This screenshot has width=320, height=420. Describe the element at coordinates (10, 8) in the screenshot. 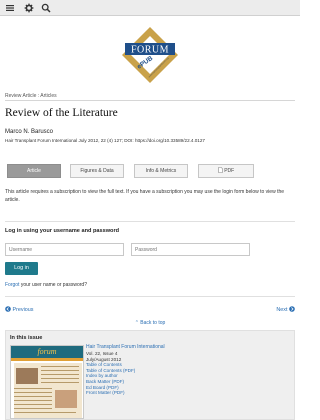

I see `menu-icon` at that location.